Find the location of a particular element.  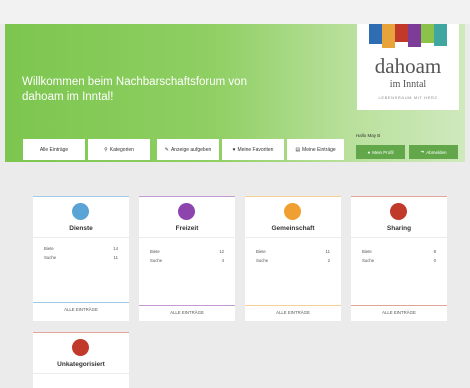

search-count: 2 is located at coordinates (328, 260).